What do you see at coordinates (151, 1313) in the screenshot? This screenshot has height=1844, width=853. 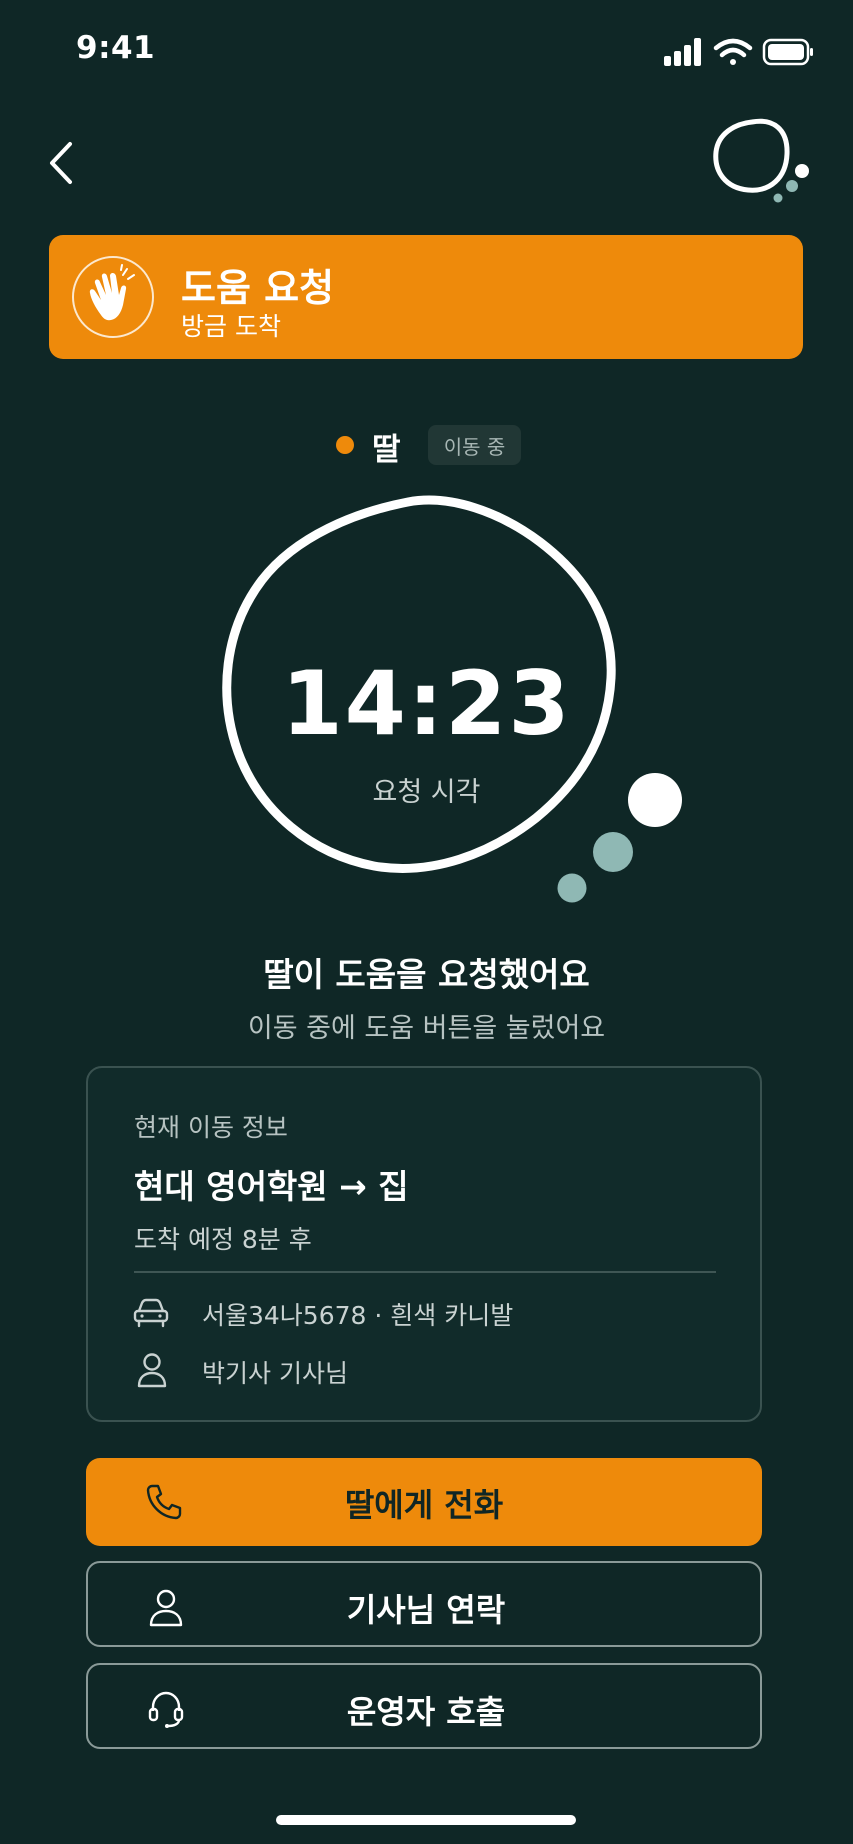 I see `car-icon` at bounding box center [151, 1313].